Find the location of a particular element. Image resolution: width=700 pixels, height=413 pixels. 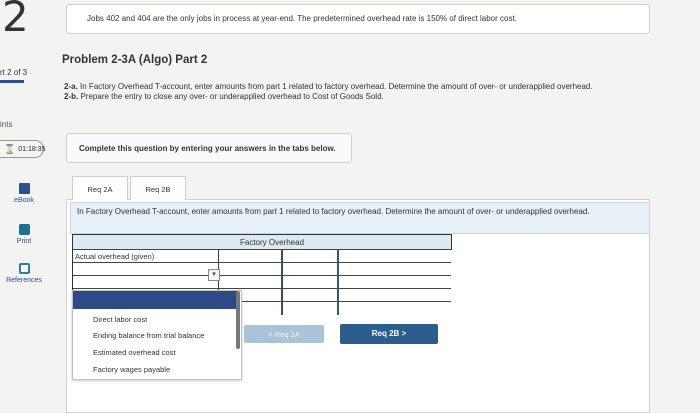

t-account-center-line is located at coordinates (338, 282).